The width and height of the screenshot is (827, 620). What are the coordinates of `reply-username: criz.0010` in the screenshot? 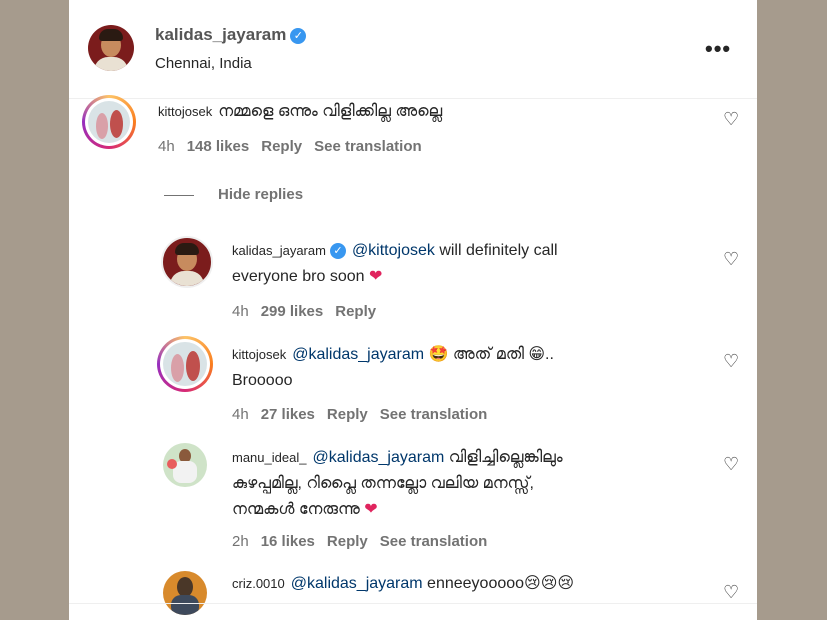 It's located at (258, 583).